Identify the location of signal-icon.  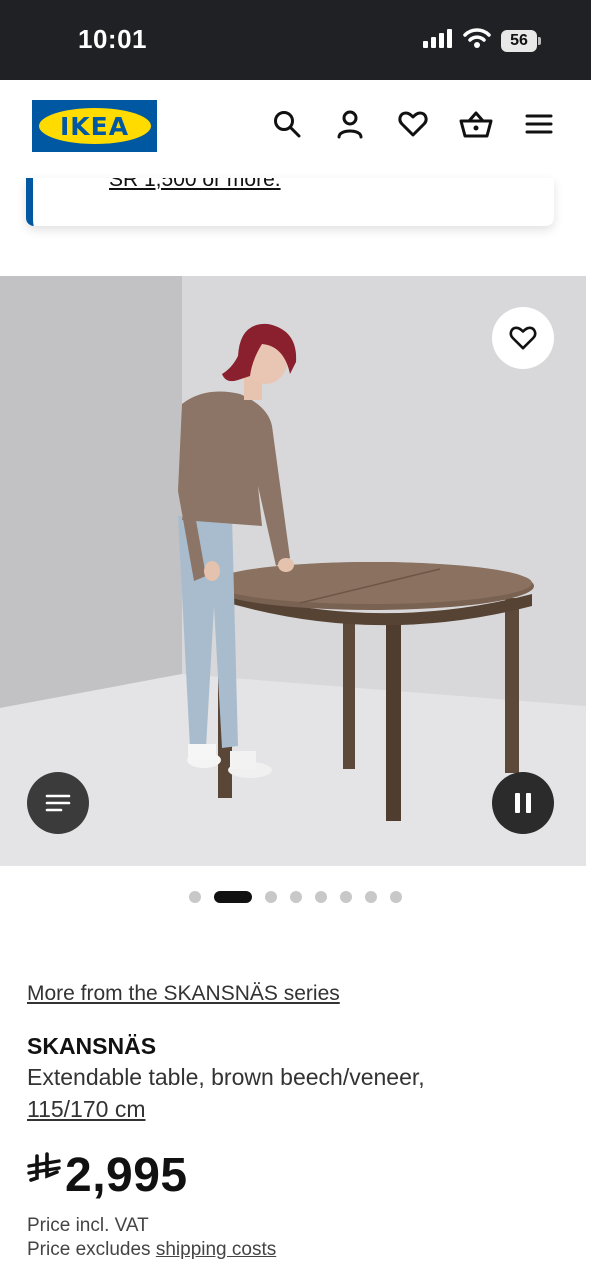
(438, 40).